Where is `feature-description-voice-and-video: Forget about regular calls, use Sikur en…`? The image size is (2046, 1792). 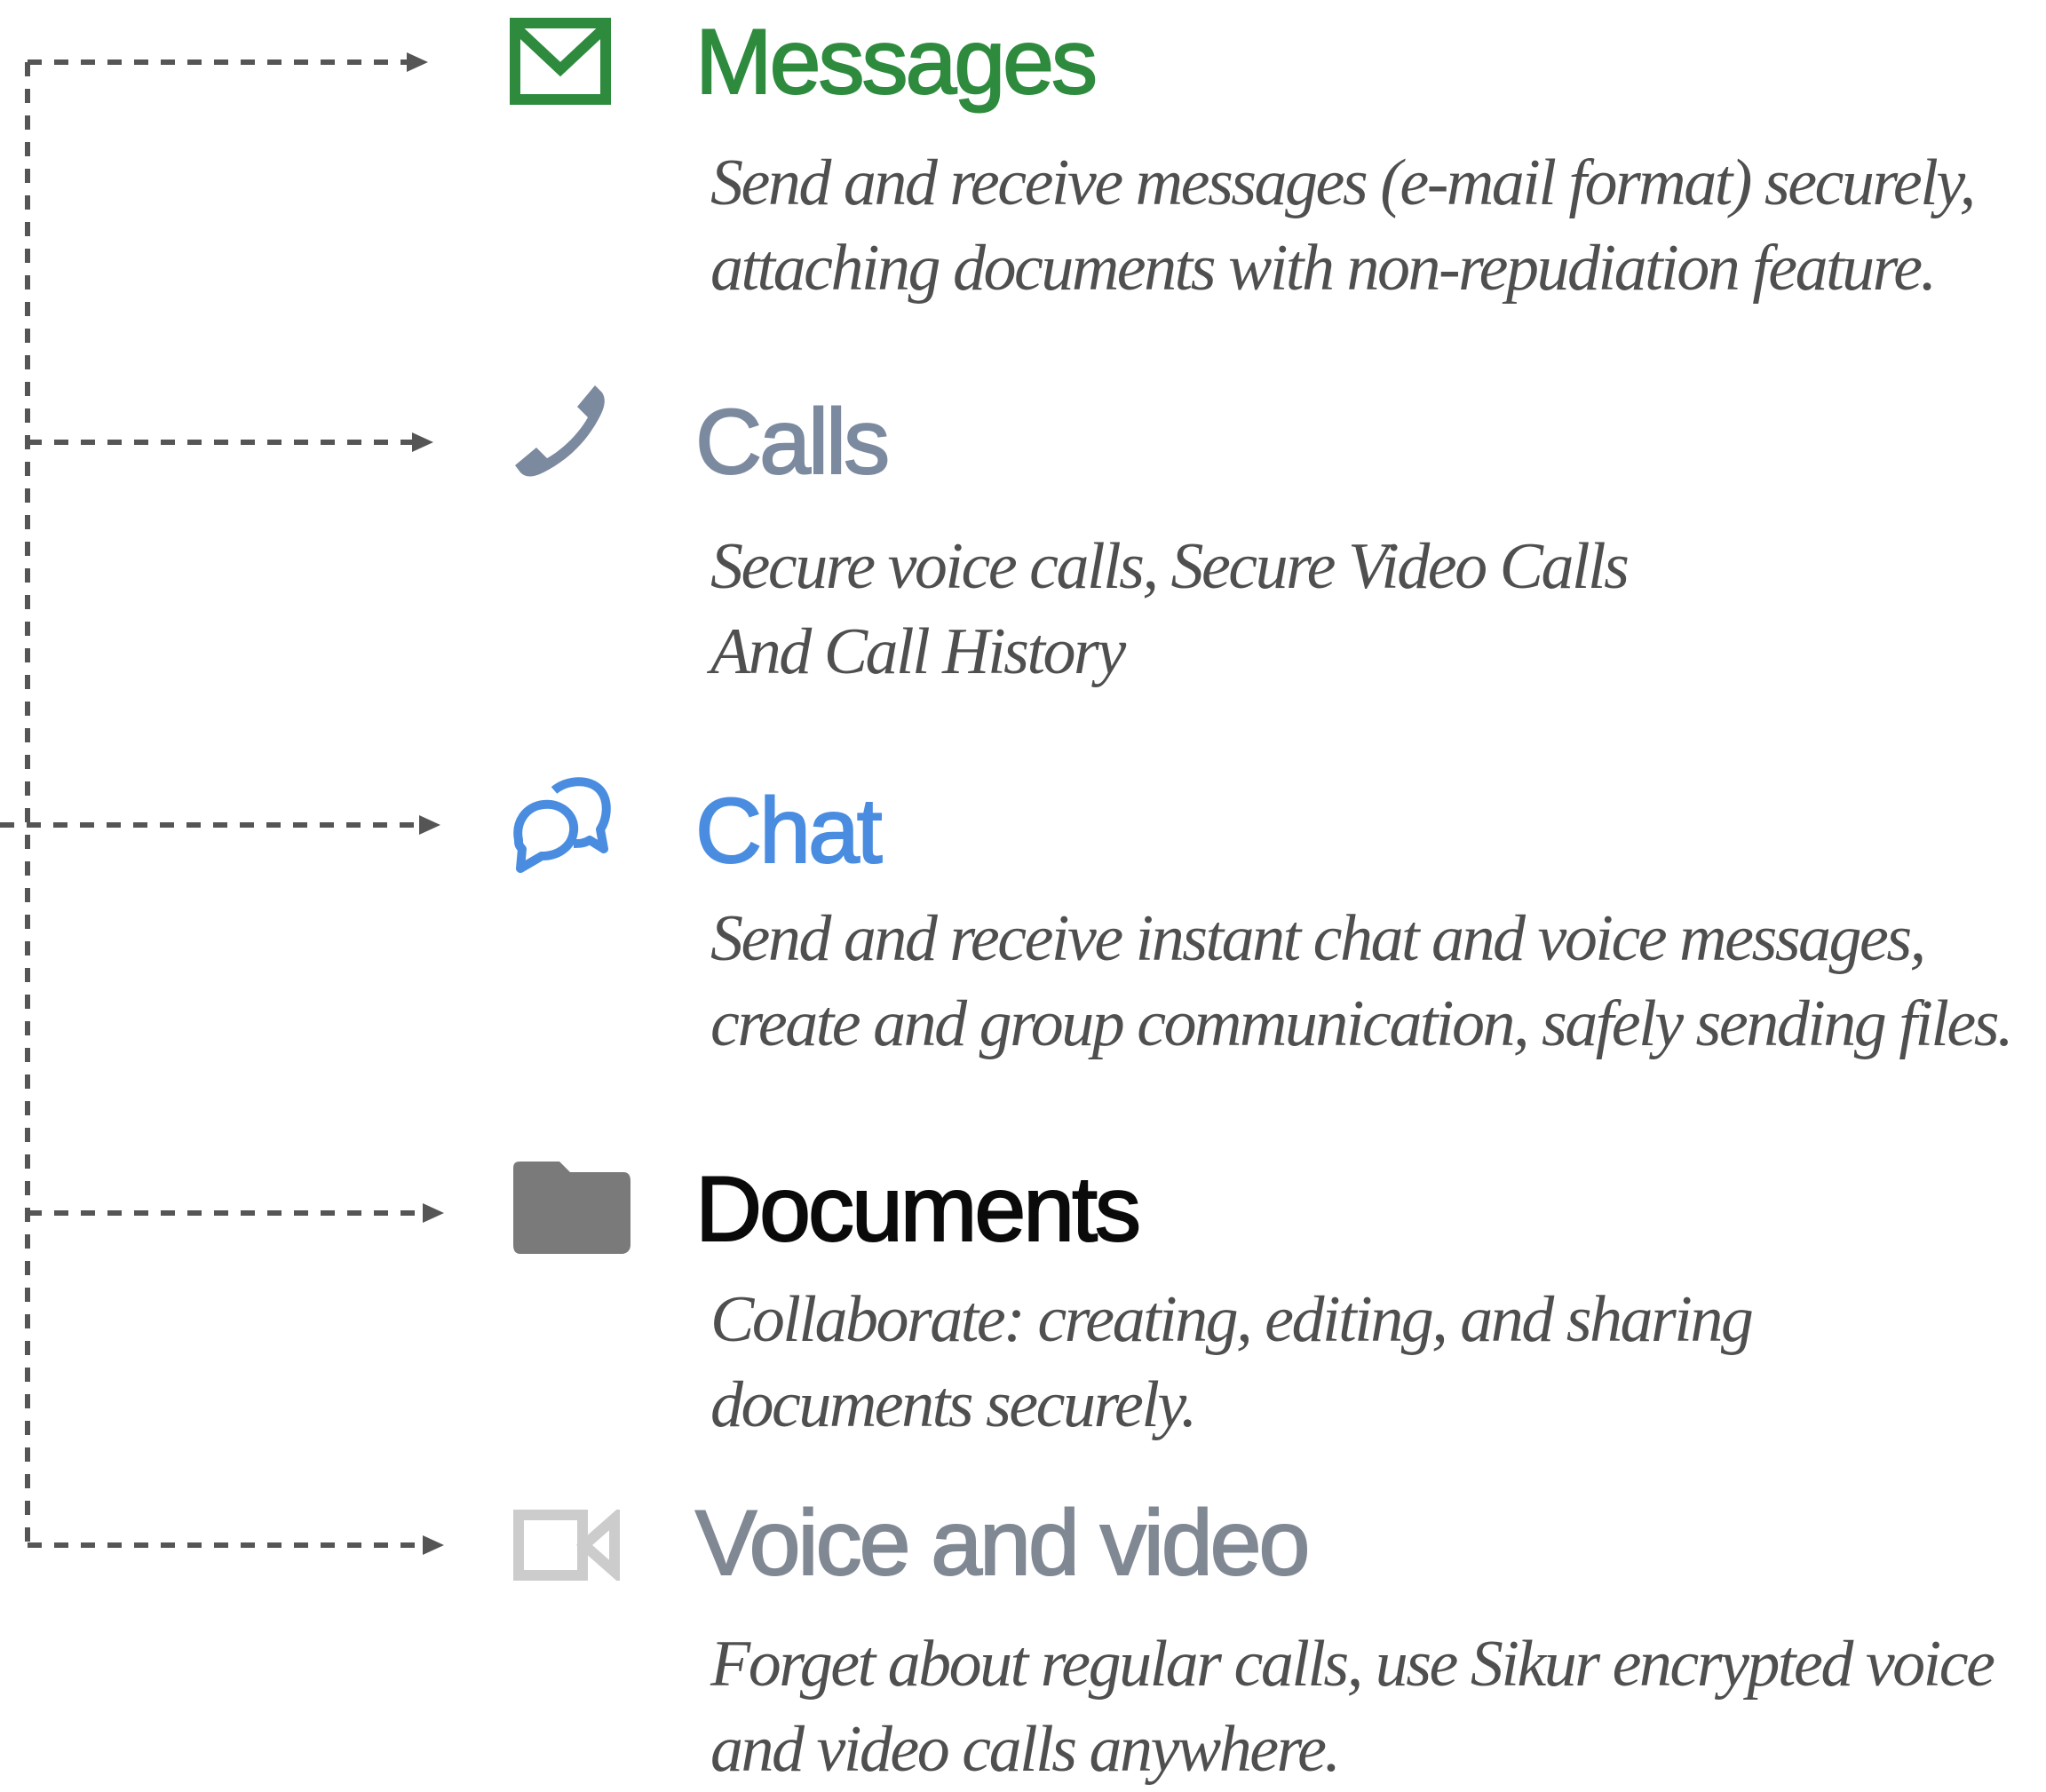
feature-description-voice-and-video: Forget about regular calls, use Sikur en… is located at coordinates (1353, 1707).